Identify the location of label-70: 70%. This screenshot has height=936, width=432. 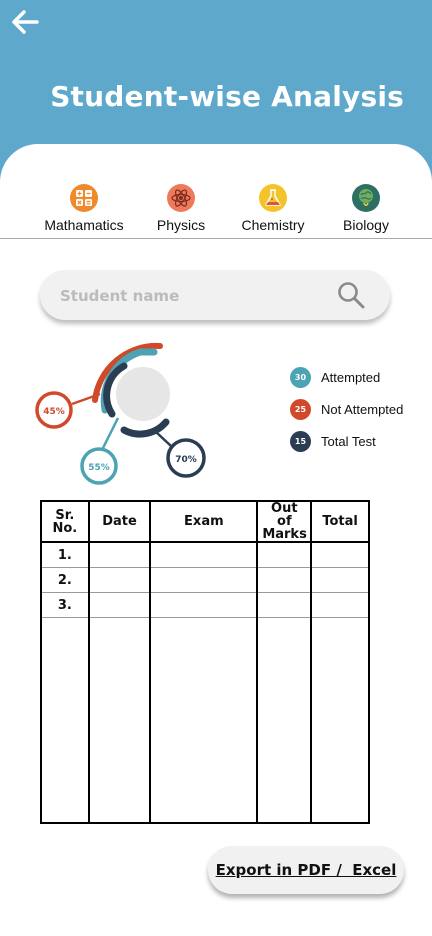
(186, 460).